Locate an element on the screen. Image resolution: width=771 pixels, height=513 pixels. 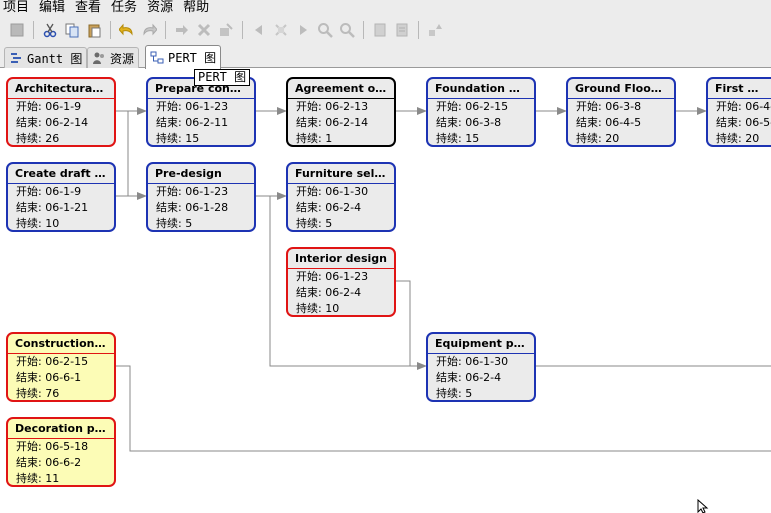
tab-gantt: Gantt 图 is located at coordinates (46, 57).